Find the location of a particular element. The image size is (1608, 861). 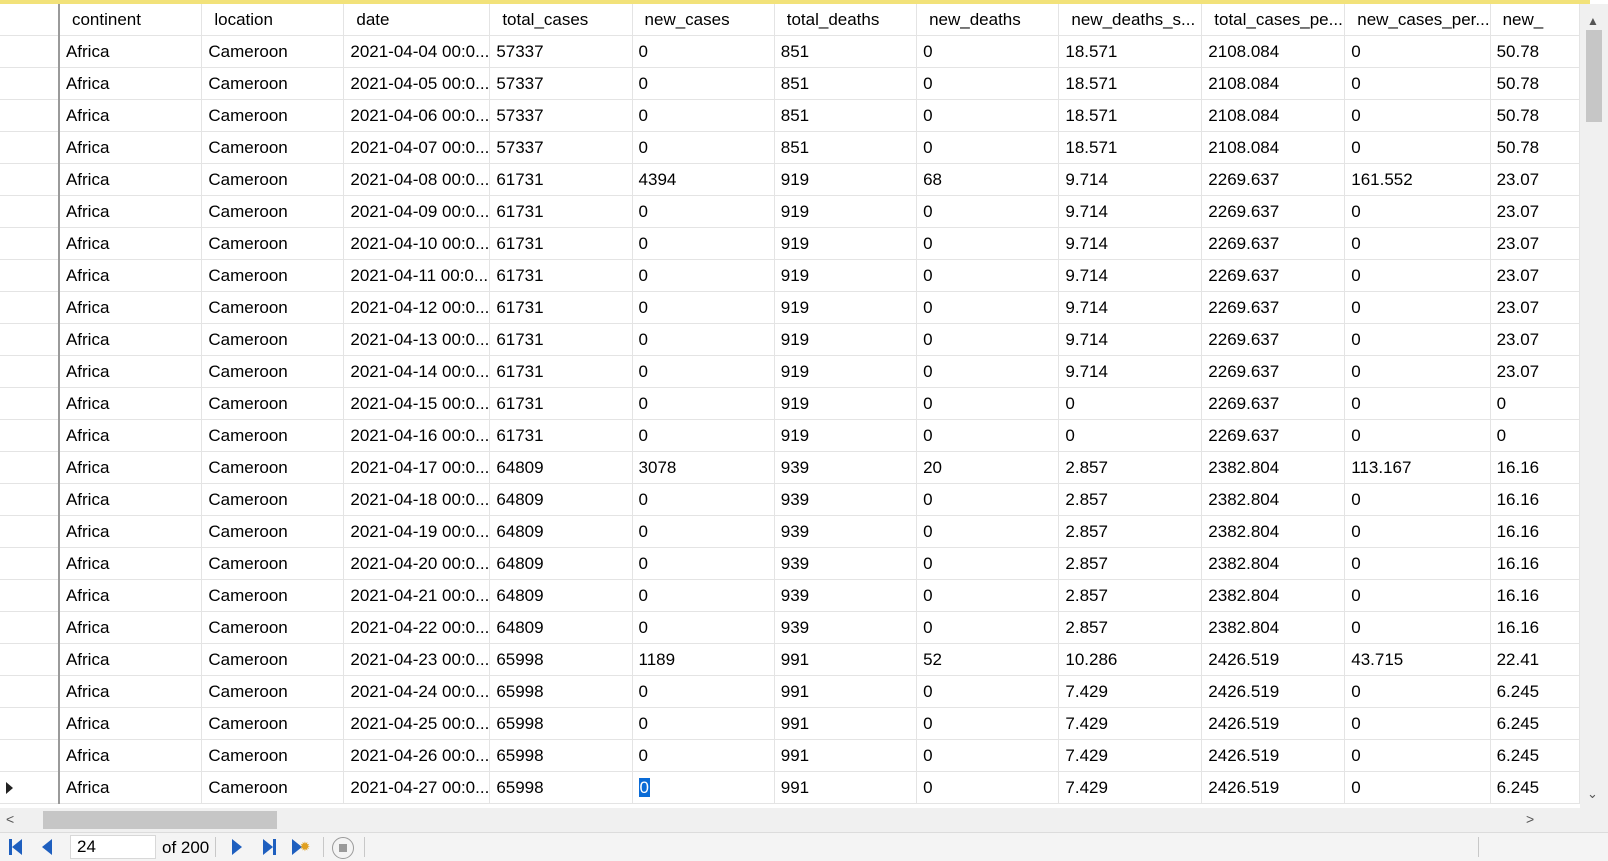

table-cell: 20 is located at coordinates (988, 467).